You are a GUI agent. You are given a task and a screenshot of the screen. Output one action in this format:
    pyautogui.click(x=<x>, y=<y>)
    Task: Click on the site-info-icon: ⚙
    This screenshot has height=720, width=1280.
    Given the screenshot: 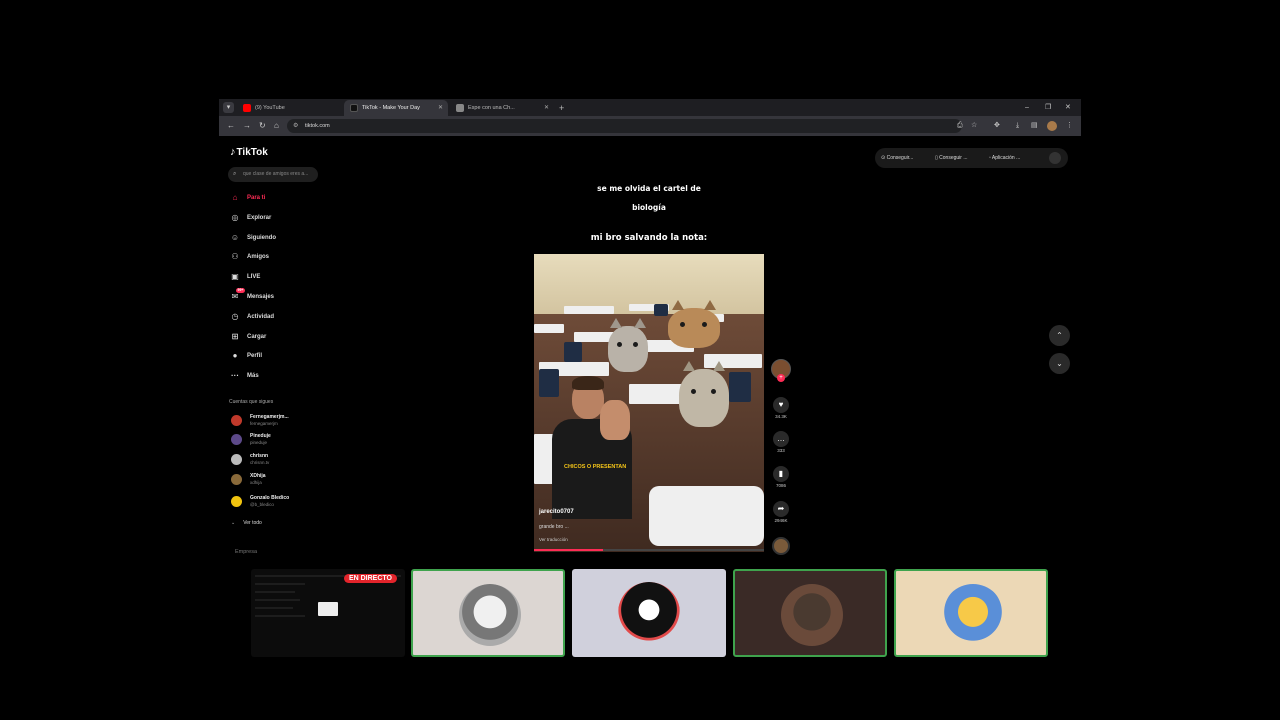 What is the action you would take?
    pyautogui.click(x=295, y=126)
    